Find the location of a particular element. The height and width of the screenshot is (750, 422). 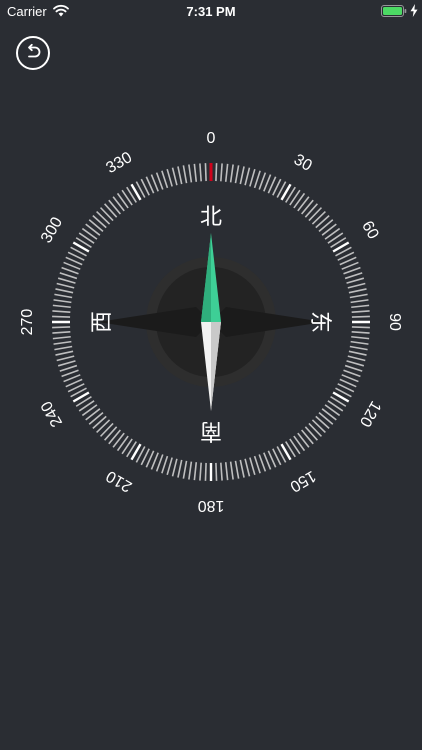

degree-label: 210 is located at coordinates (119, 481).